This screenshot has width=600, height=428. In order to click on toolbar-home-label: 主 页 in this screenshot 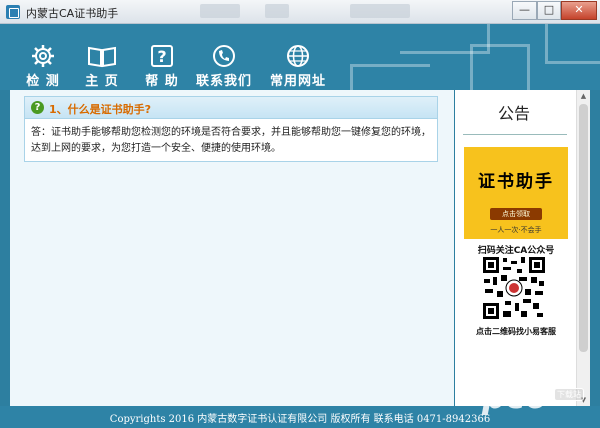, I will do `click(102, 81)`.